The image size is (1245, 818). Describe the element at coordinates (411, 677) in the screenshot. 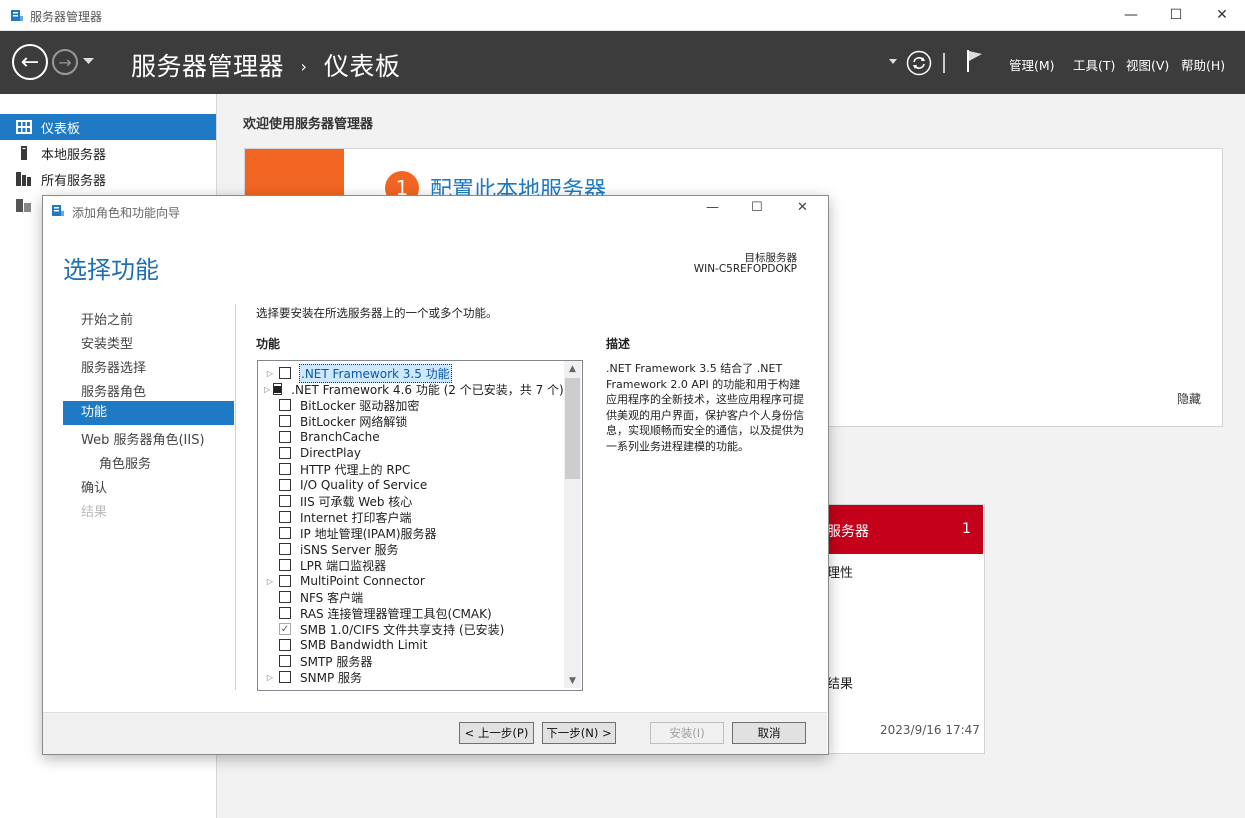

I see `feature-row: ▷ SNMP 服务` at that location.